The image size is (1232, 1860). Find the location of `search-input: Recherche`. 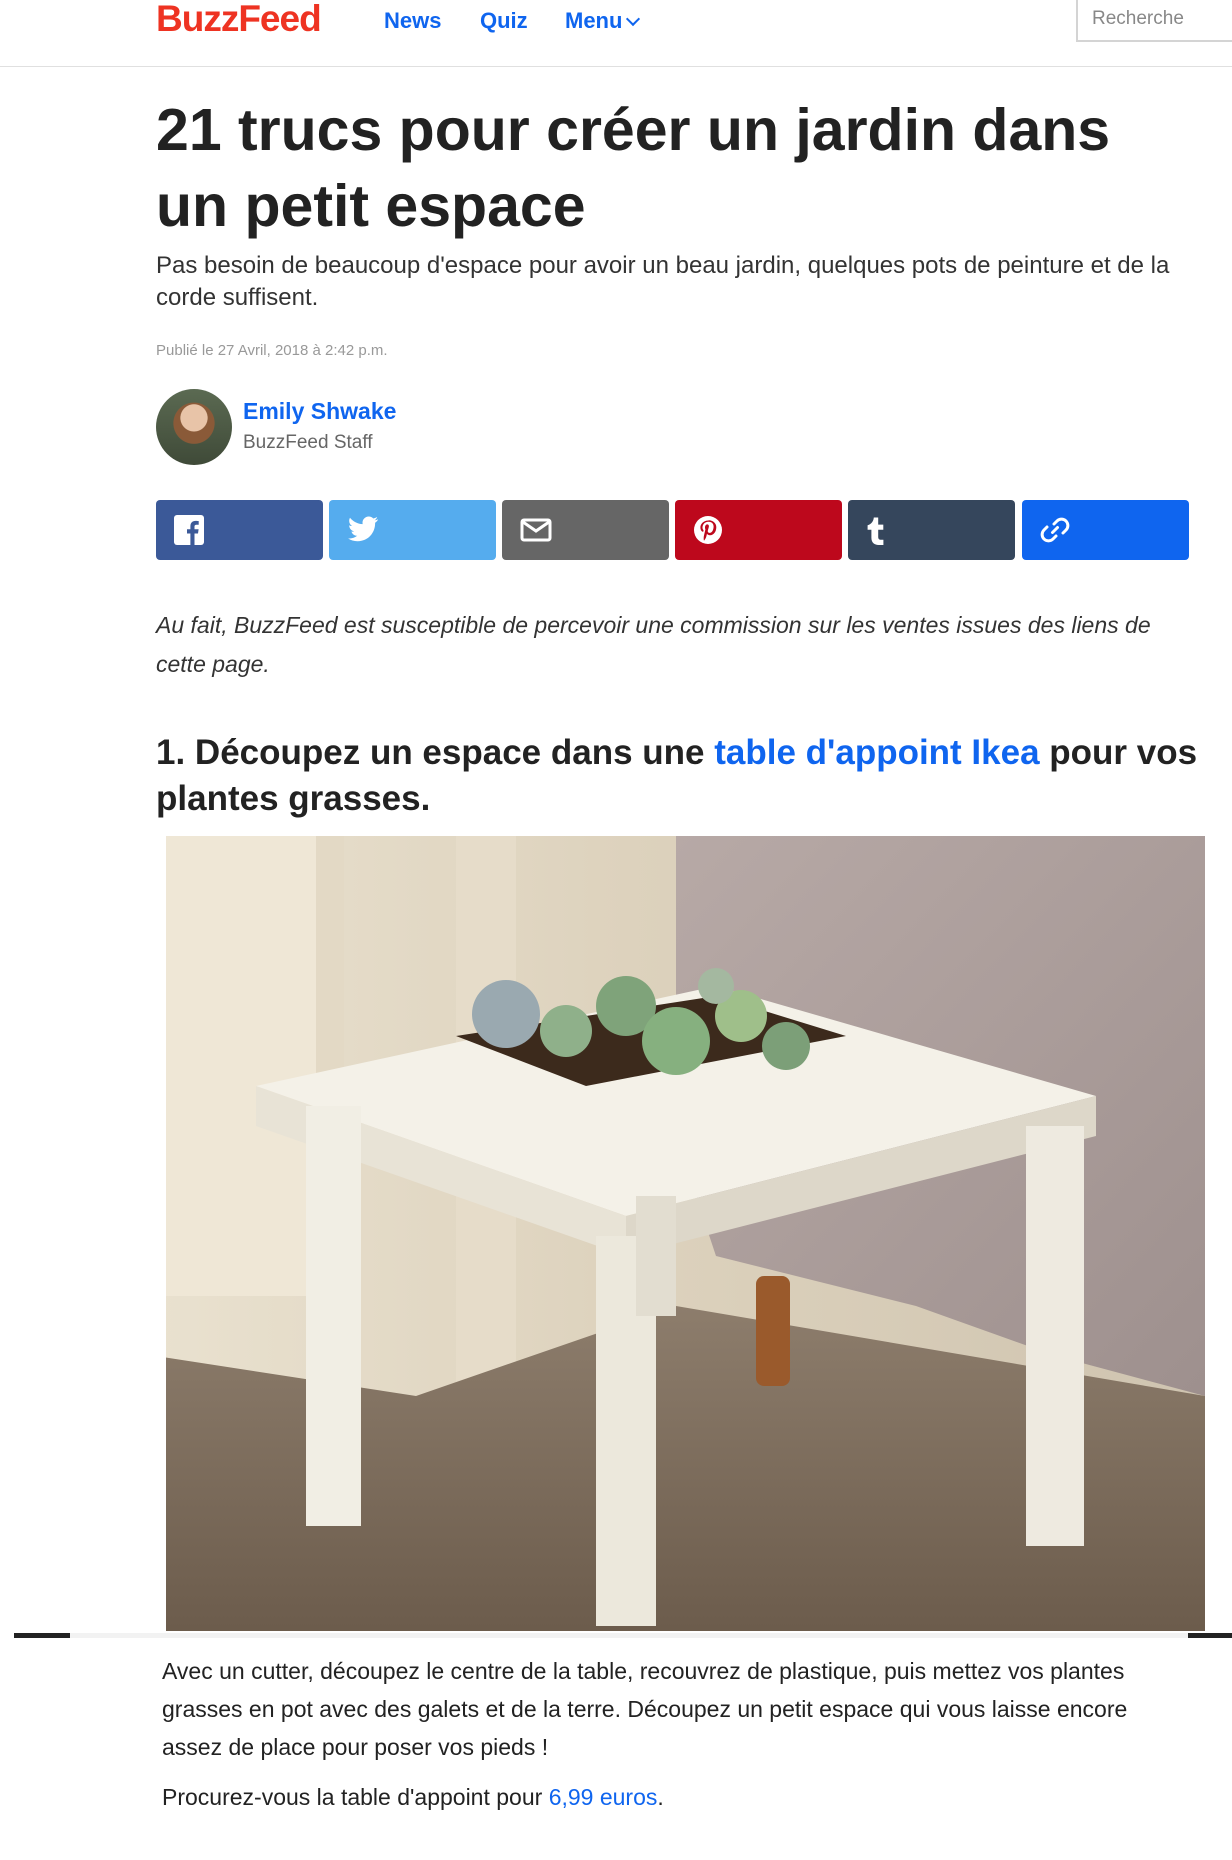

search-input: Recherche is located at coordinates (1154, 21).